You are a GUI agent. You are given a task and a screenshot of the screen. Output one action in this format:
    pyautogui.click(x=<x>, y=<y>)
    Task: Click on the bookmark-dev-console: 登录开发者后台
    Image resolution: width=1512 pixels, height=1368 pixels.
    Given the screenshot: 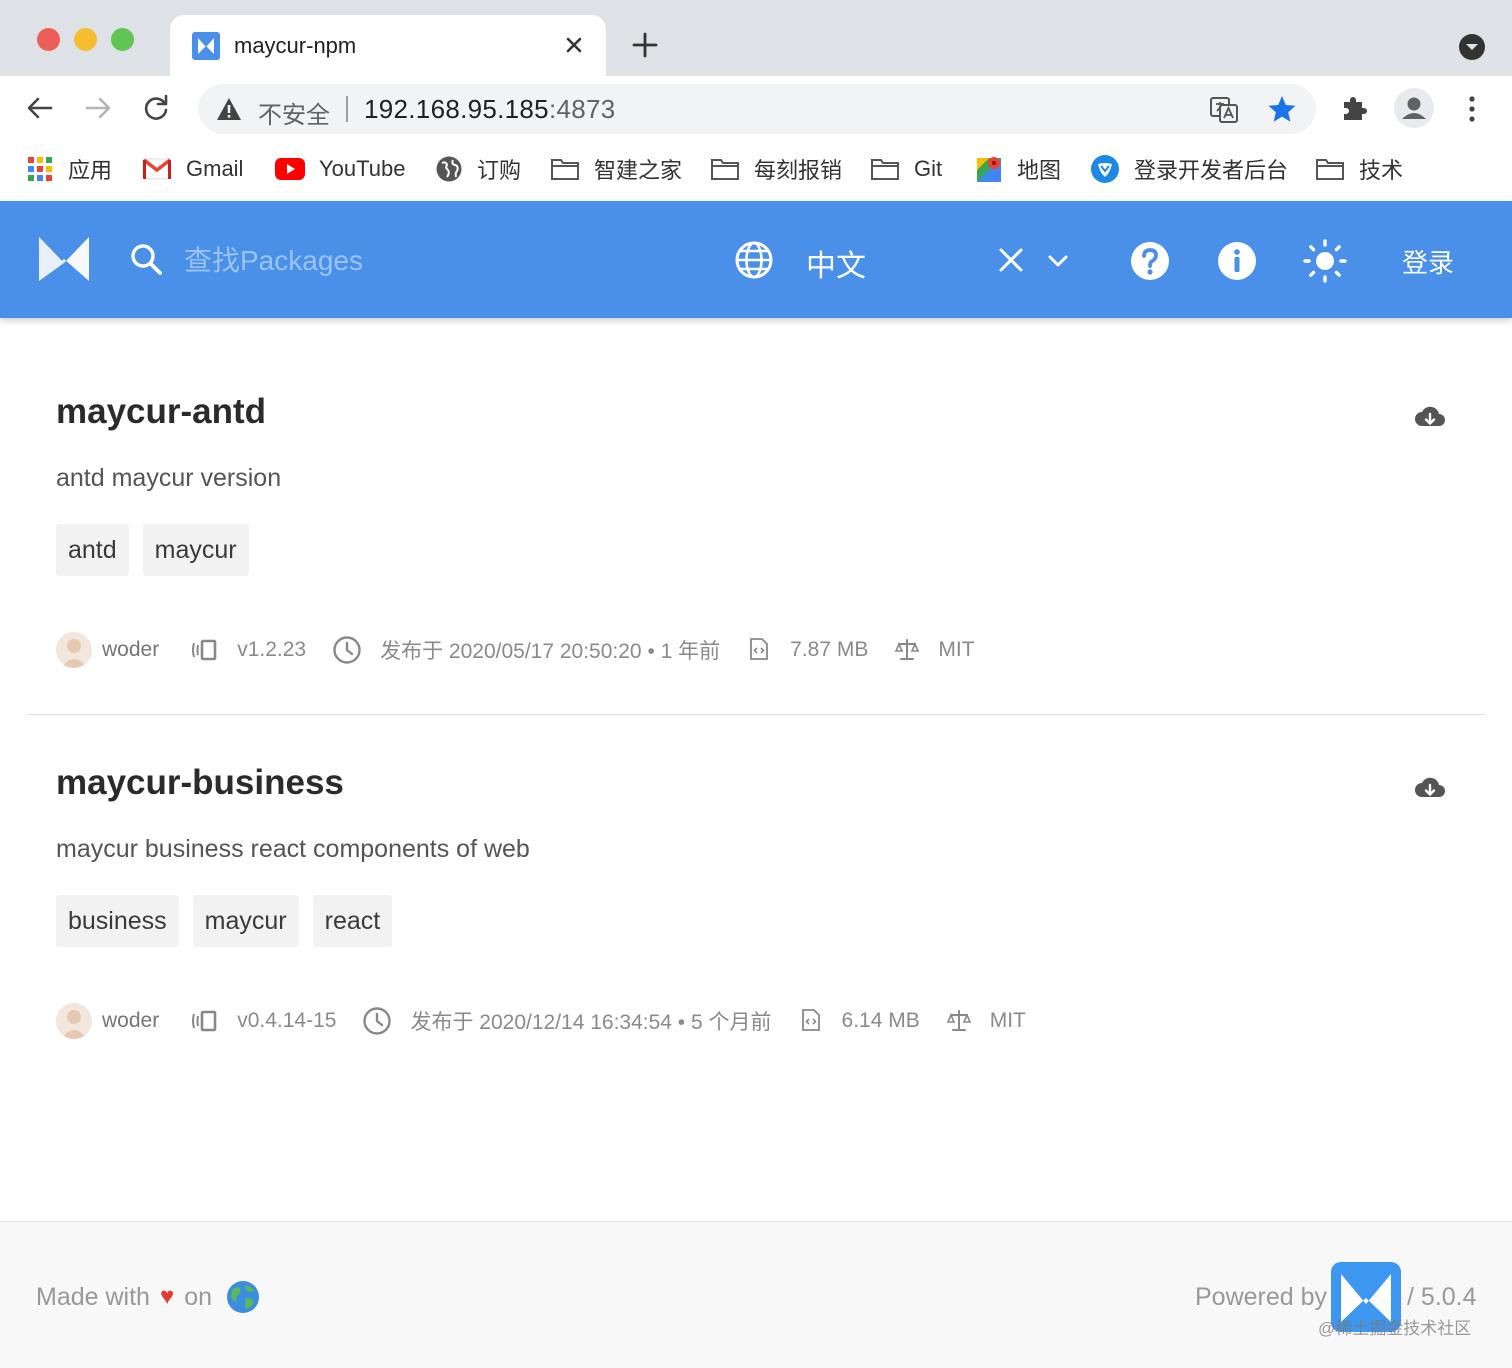 What is the action you would take?
    pyautogui.click(x=1189, y=169)
    